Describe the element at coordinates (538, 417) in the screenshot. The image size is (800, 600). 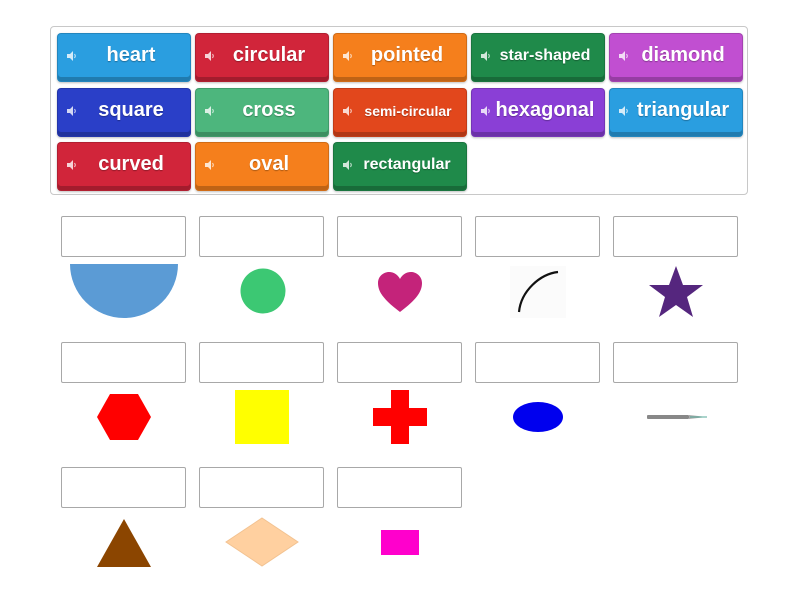
I see `oval-icon` at that location.